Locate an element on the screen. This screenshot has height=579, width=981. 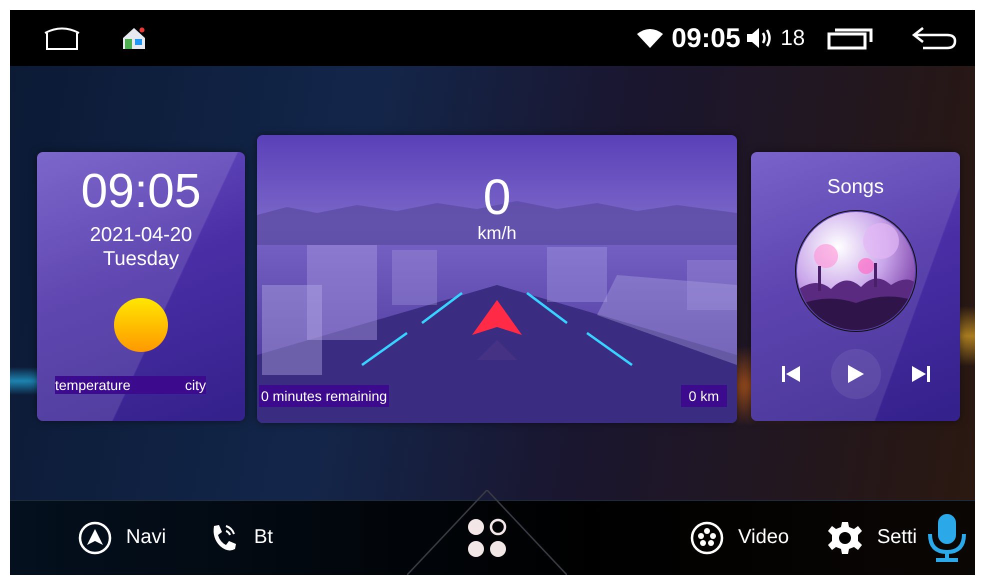
songs-title: Songs is located at coordinates (855, 187).